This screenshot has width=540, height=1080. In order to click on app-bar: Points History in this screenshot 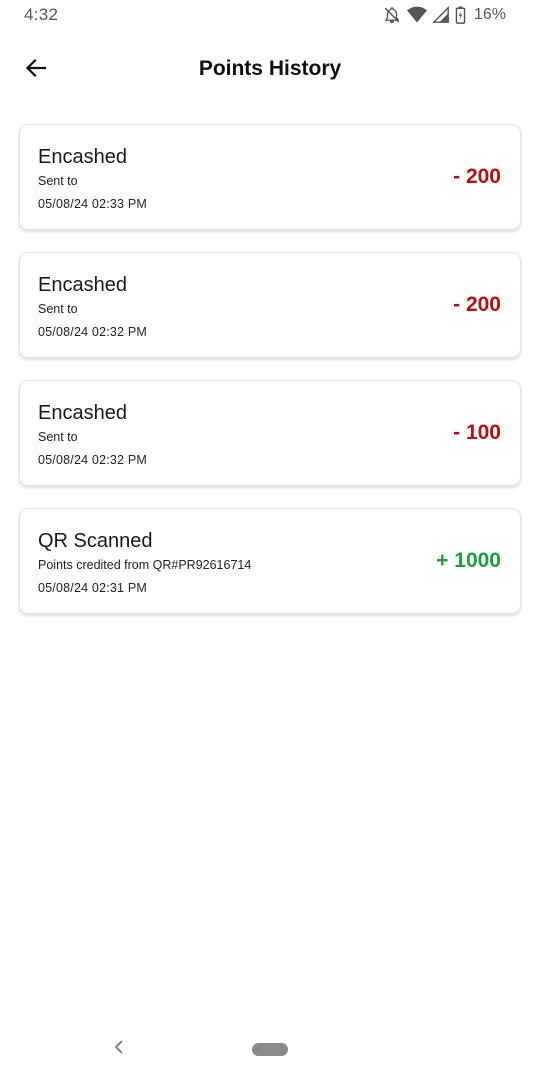, I will do `click(270, 70)`.